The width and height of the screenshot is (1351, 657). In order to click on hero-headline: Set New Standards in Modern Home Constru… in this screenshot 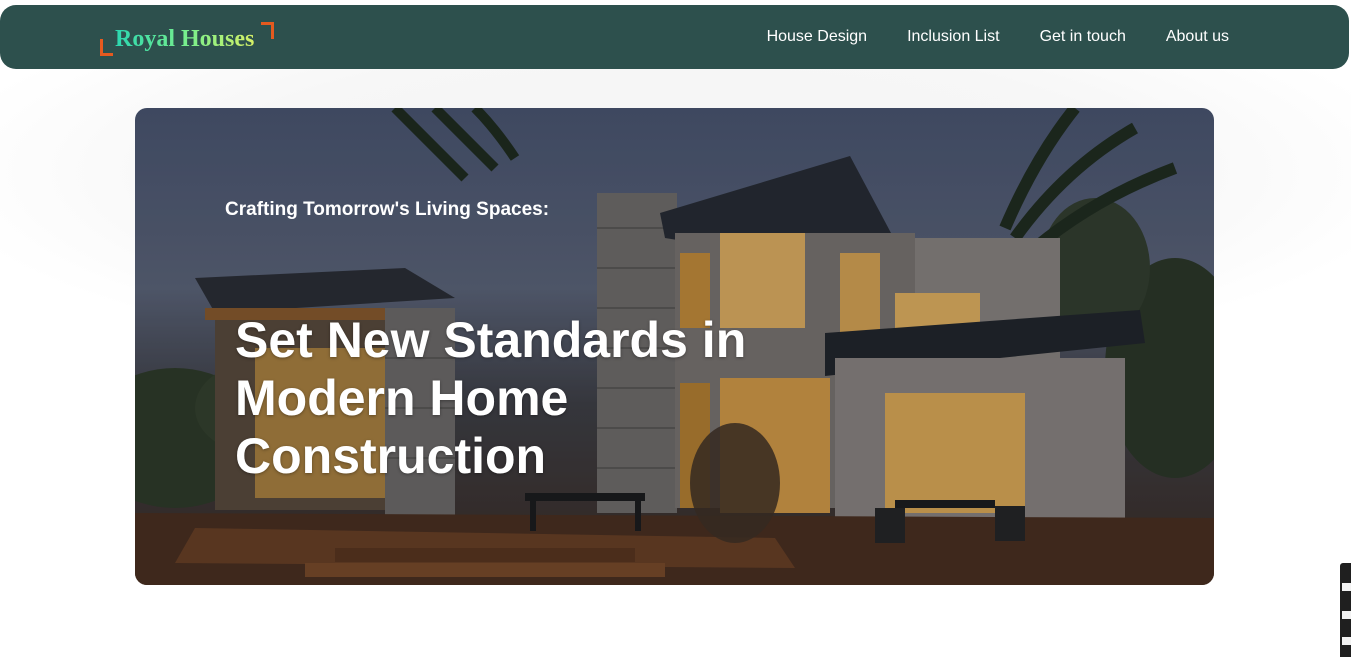, I will do `click(491, 398)`.